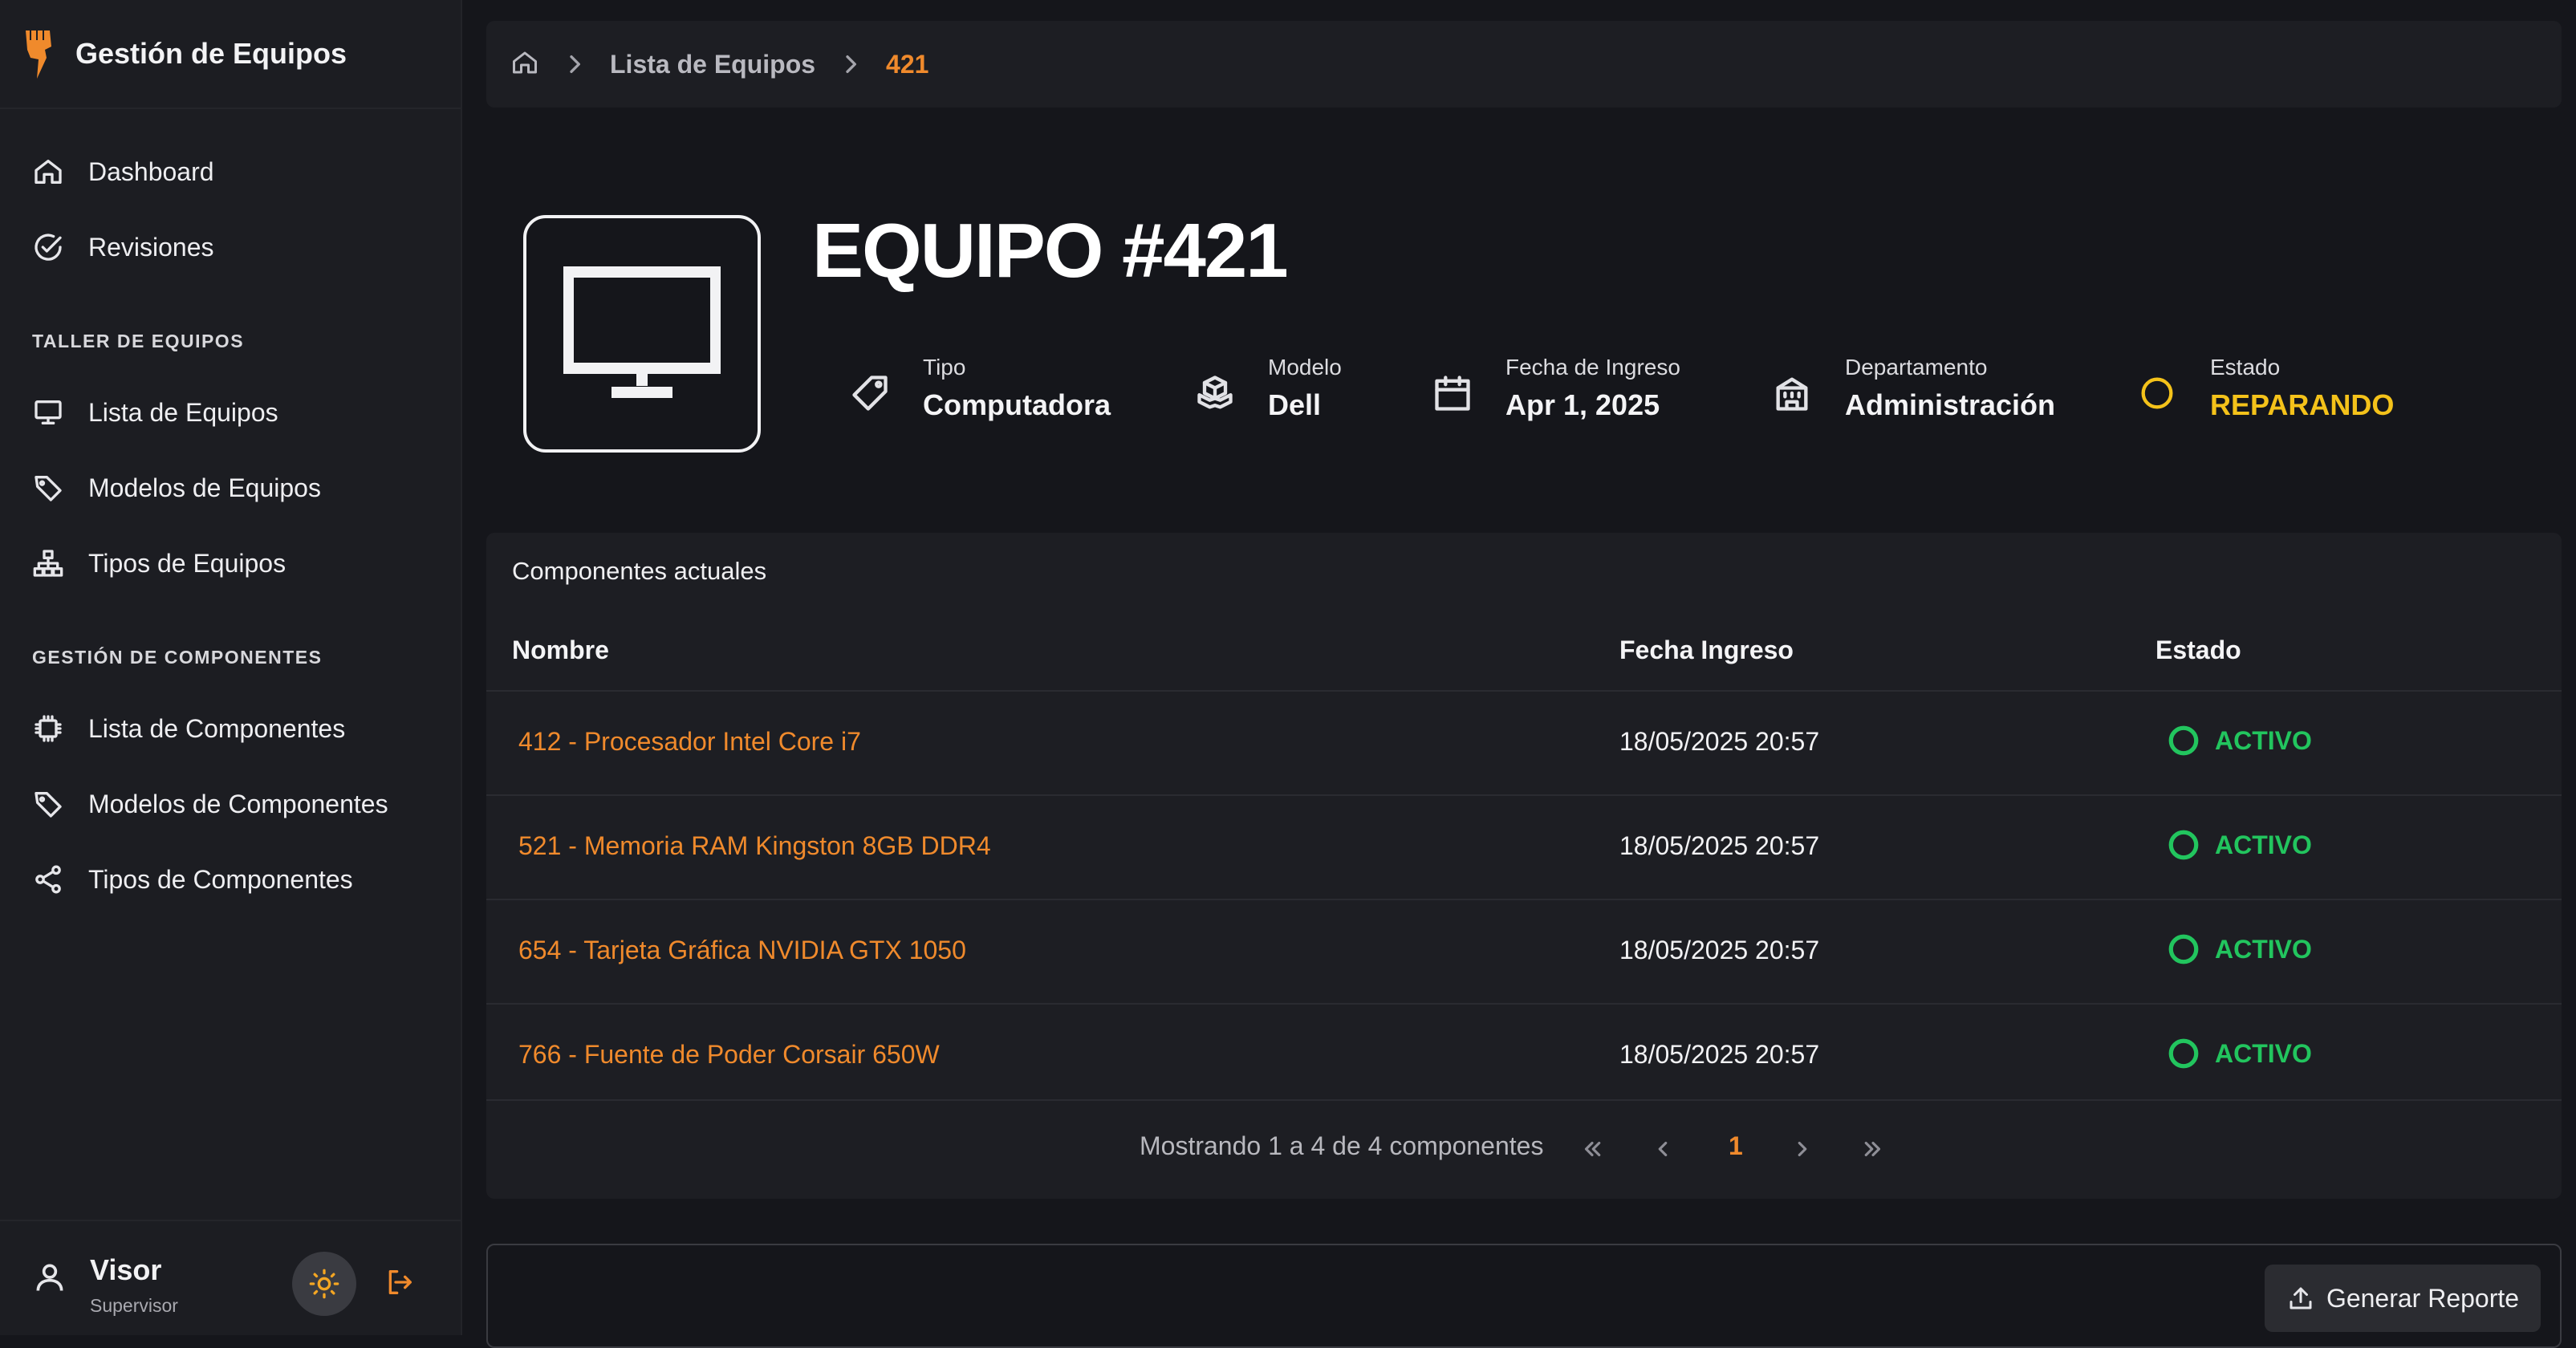 The height and width of the screenshot is (1348, 2576). I want to click on brand: Gestión de Equipos, so click(231, 55).